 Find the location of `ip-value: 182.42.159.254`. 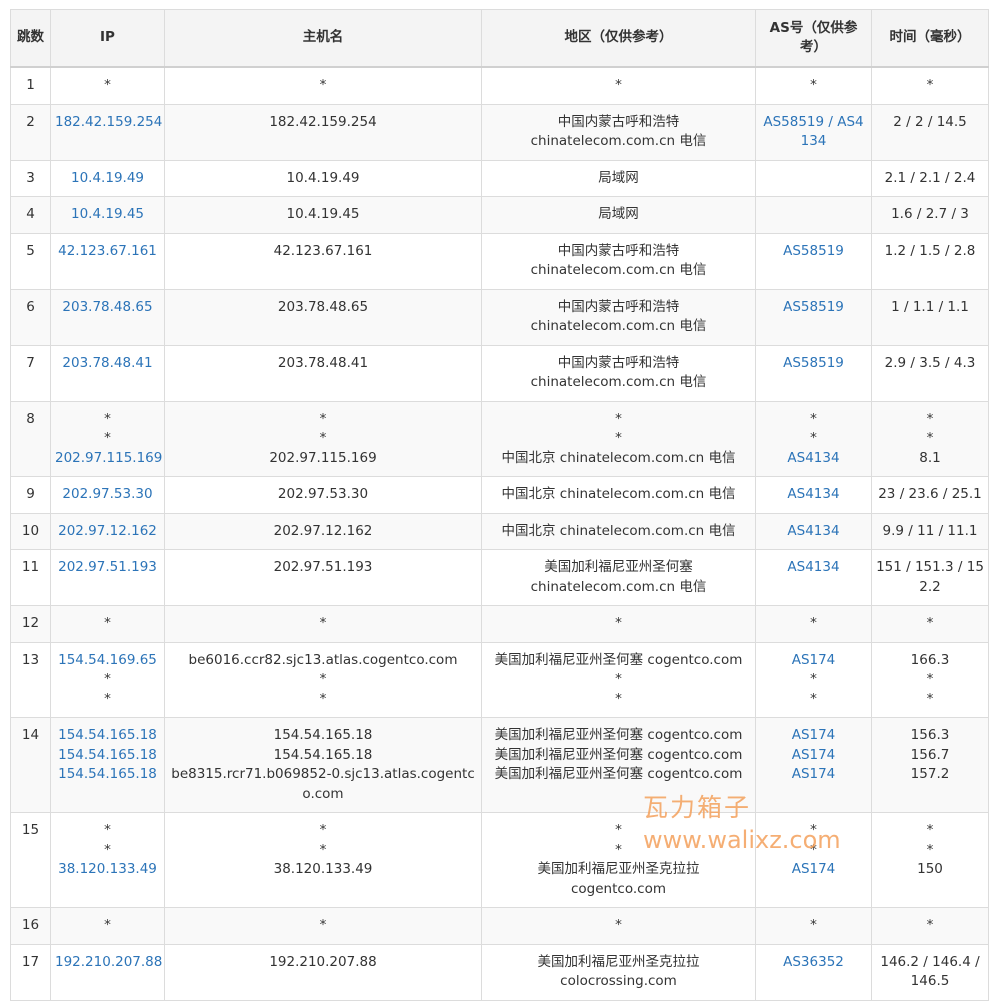

ip-value: 182.42.159.254 is located at coordinates (108, 123).